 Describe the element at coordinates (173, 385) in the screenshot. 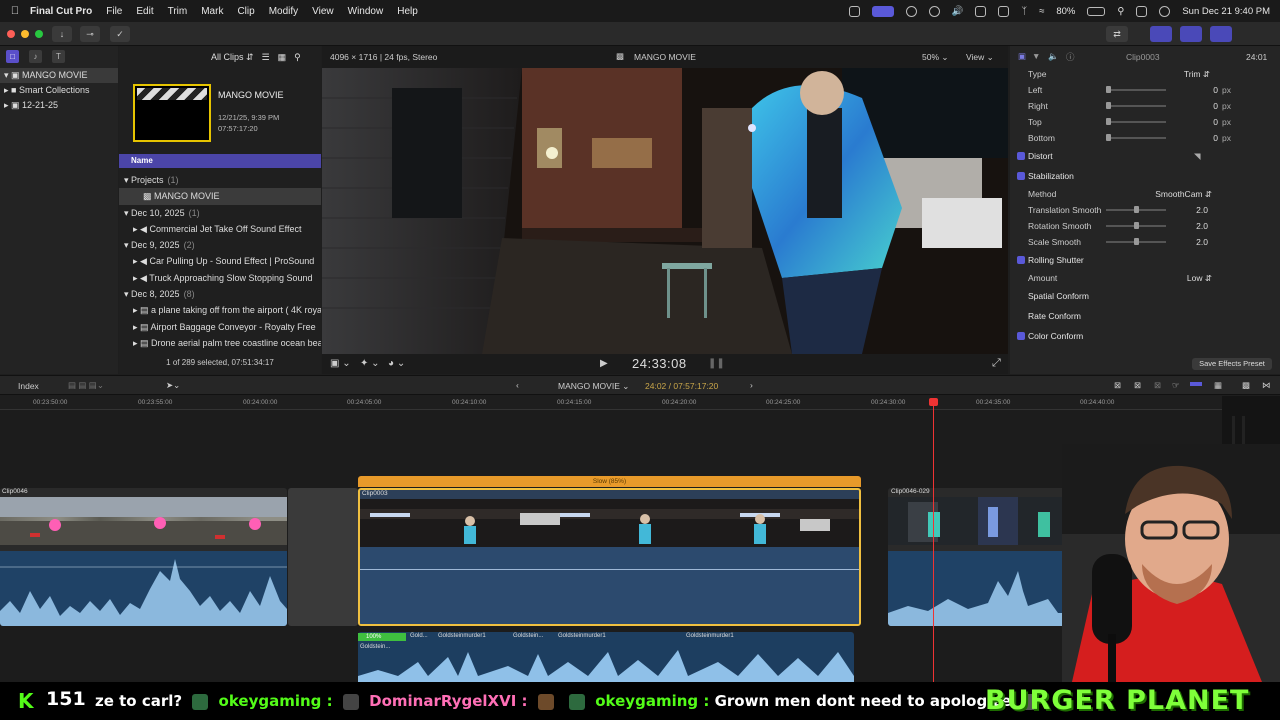

I see `select-tool-icon: ➤⌄` at that location.